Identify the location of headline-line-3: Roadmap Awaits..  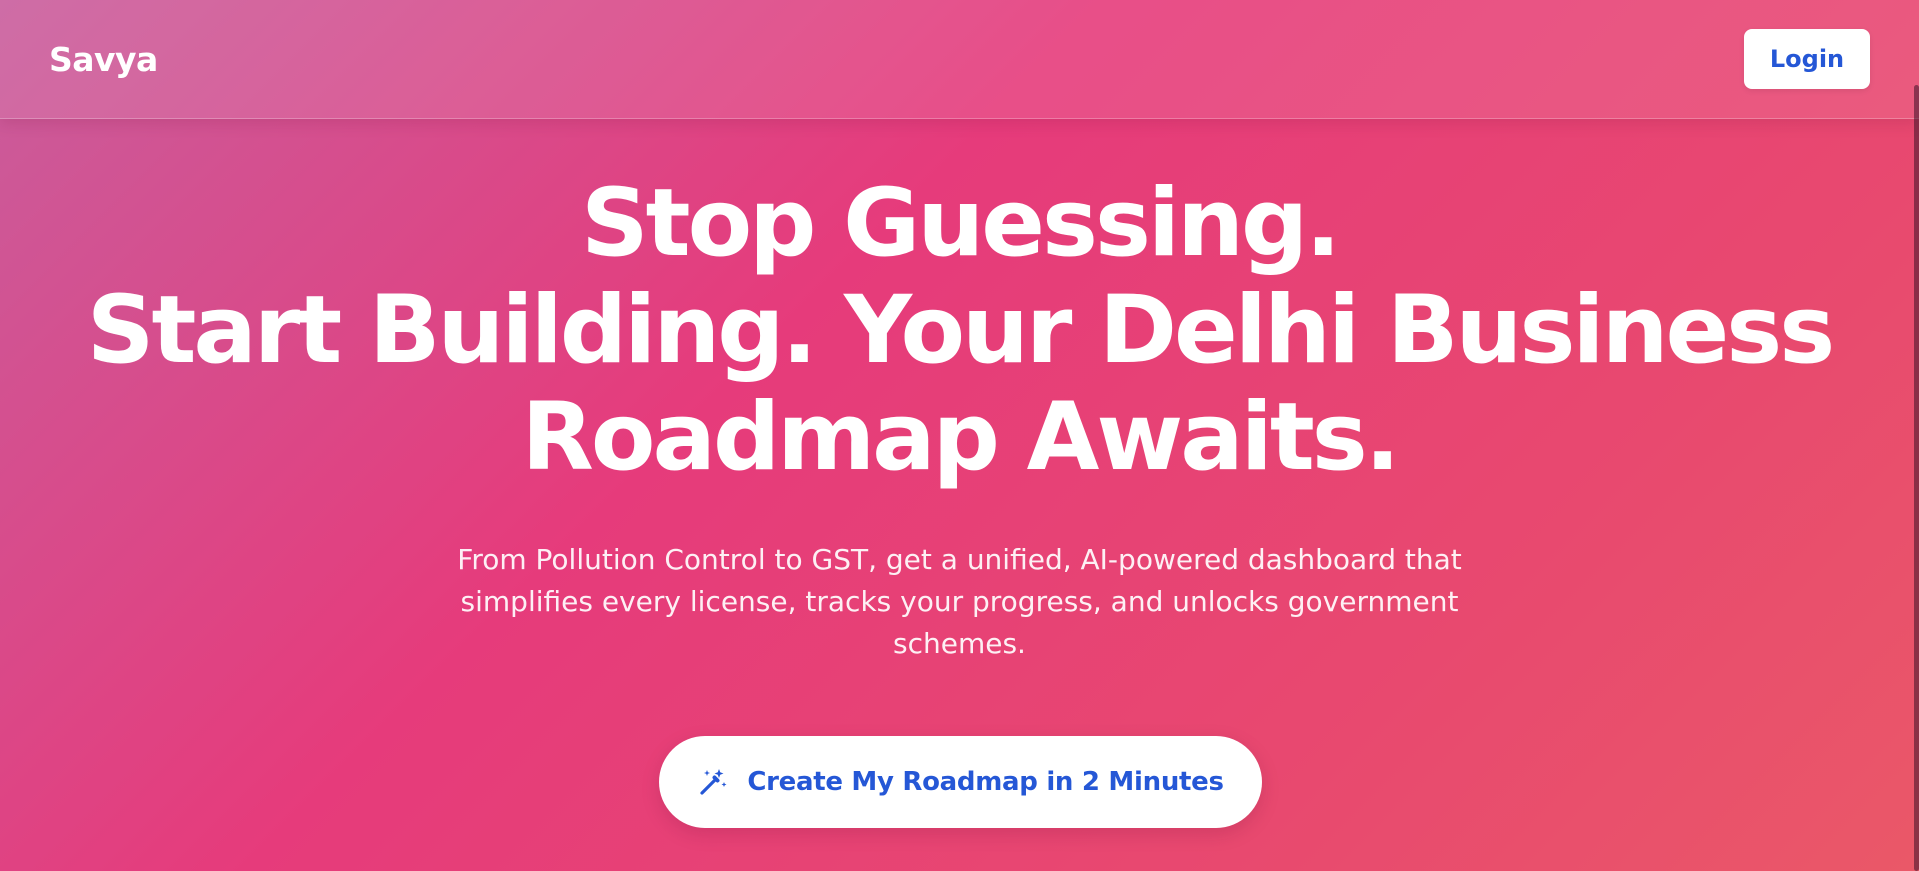
(961, 437).